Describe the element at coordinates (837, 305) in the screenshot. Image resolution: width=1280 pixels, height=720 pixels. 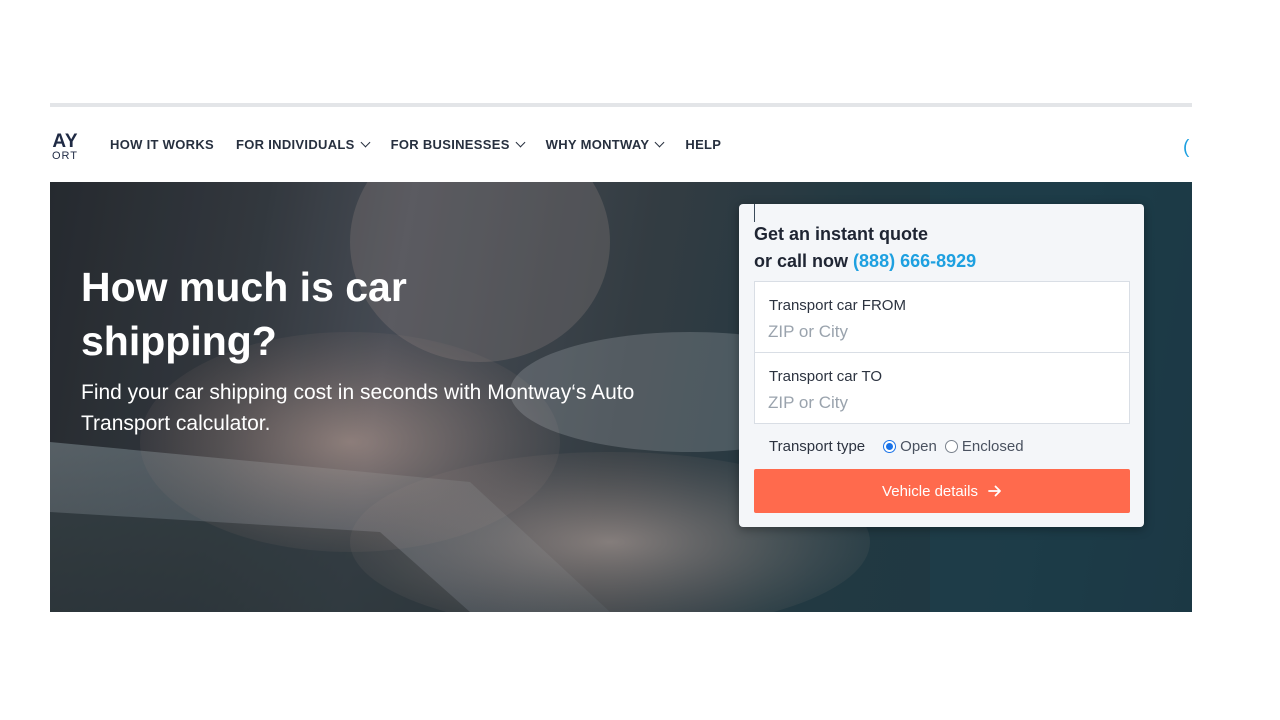
I see `from-field-label: Transport car FROM` at that location.